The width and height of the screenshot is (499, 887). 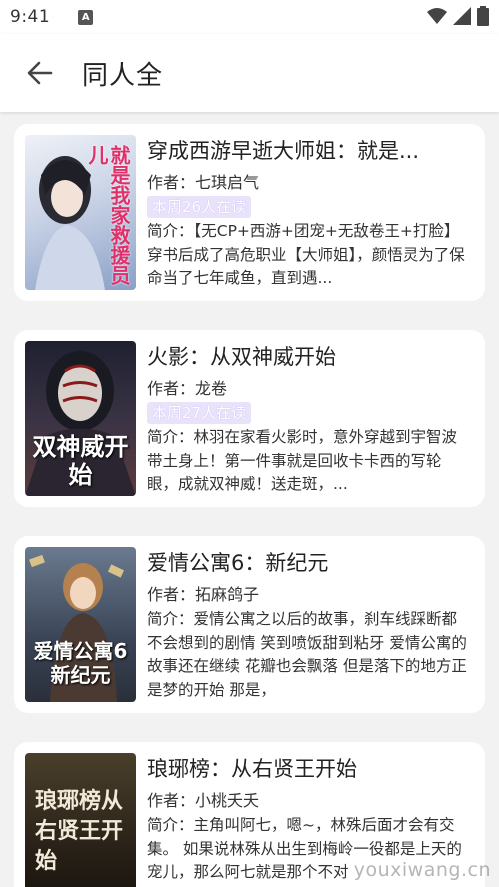 What do you see at coordinates (80, 663) in the screenshot?
I see `cover-title-text: 爱情公寓6新纪元` at bounding box center [80, 663].